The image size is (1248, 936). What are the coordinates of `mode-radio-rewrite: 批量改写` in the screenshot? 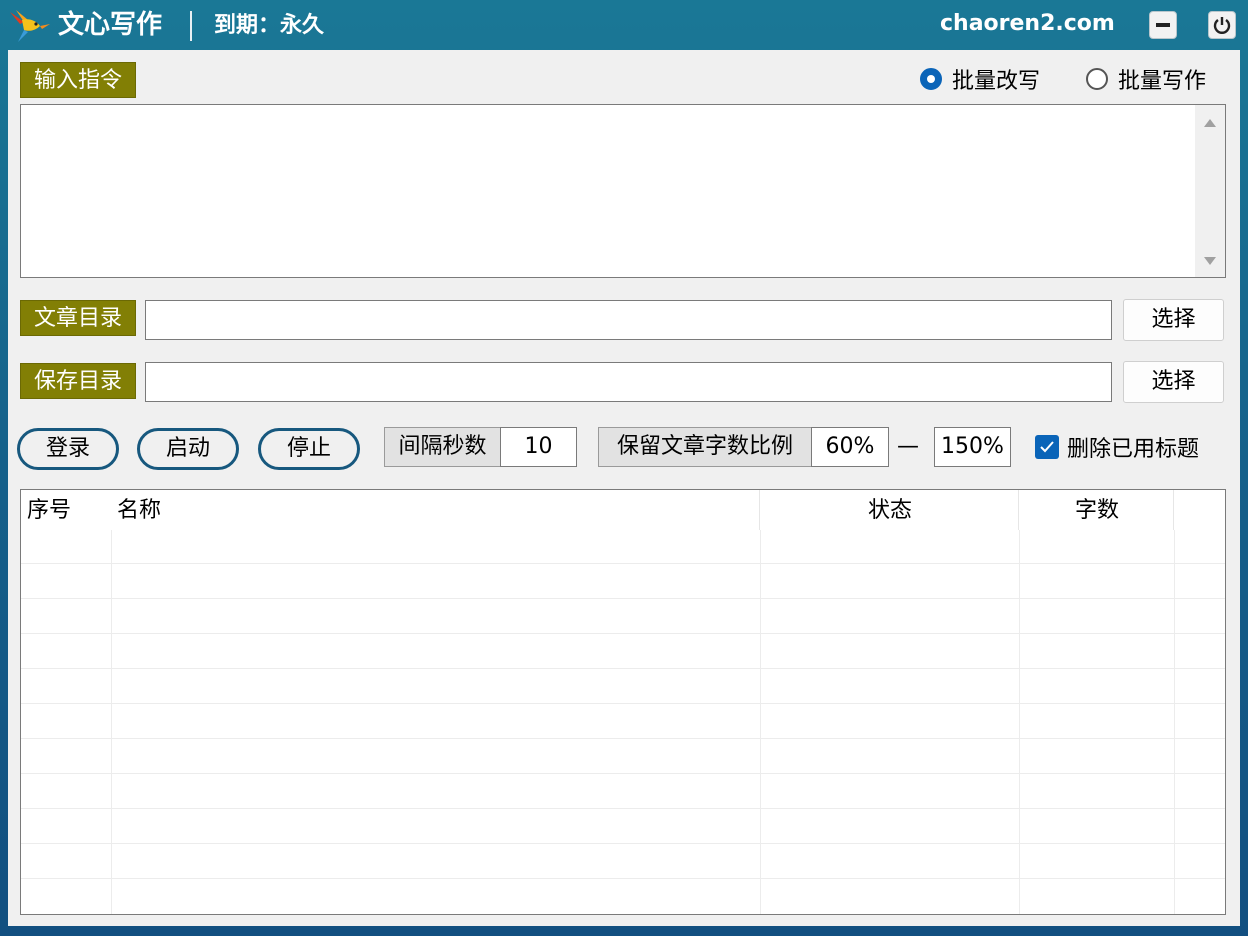 It's located at (980, 79).